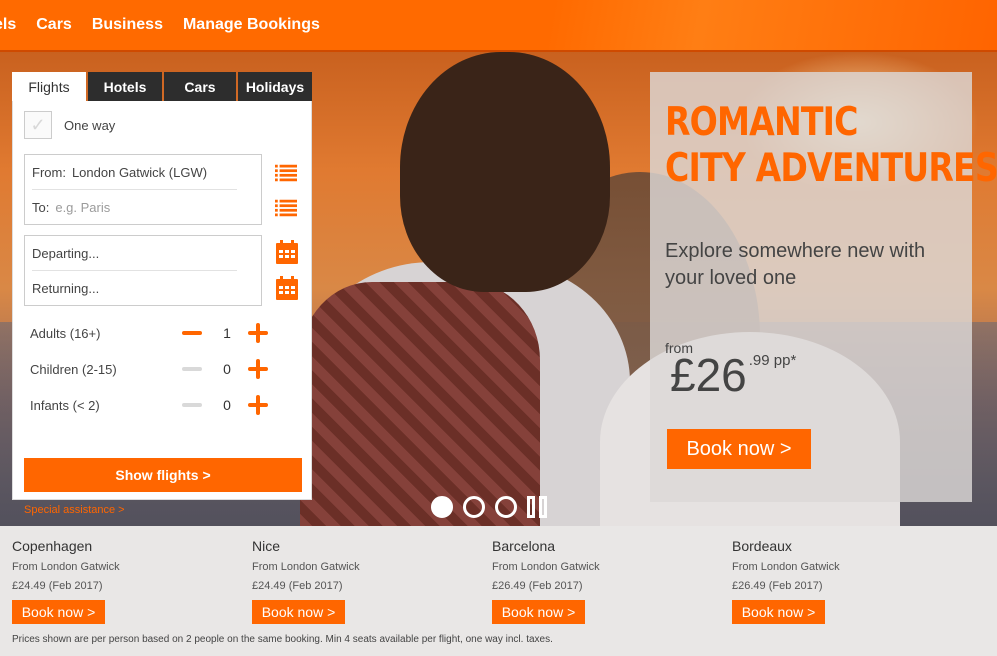 The height and width of the screenshot is (656, 997). What do you see at coordinates (74, 510) in the screenshot?
I see `special-assistance-link: Special assistance >` at bounding box center [74, 510].